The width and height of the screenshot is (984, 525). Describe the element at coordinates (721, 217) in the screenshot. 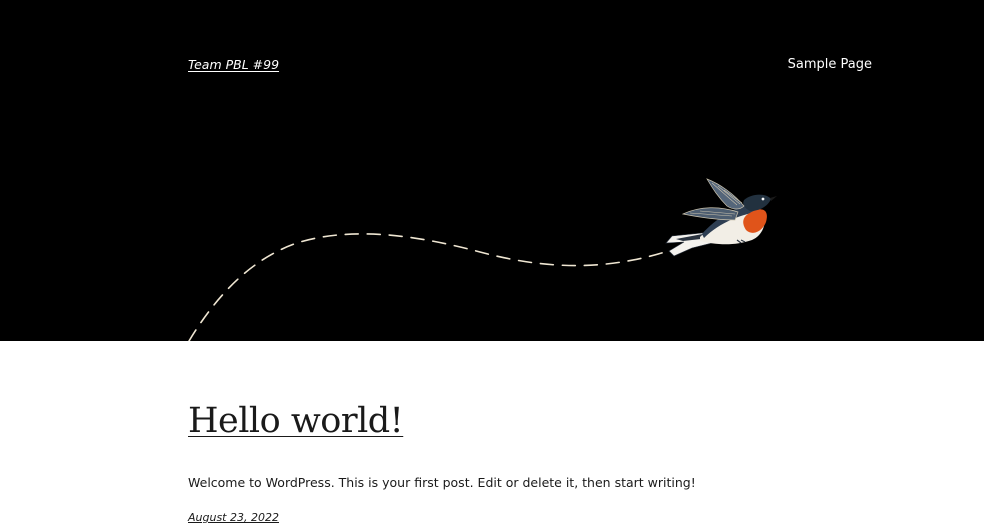

I see `bird-icon` at that location.